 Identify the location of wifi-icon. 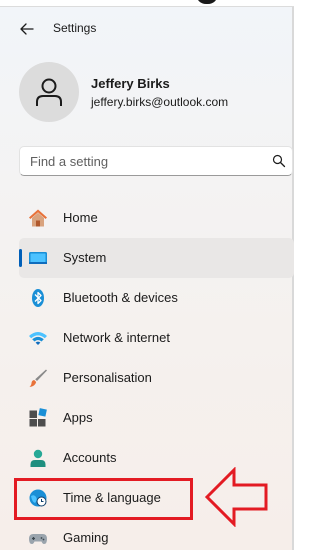
(38, 338).